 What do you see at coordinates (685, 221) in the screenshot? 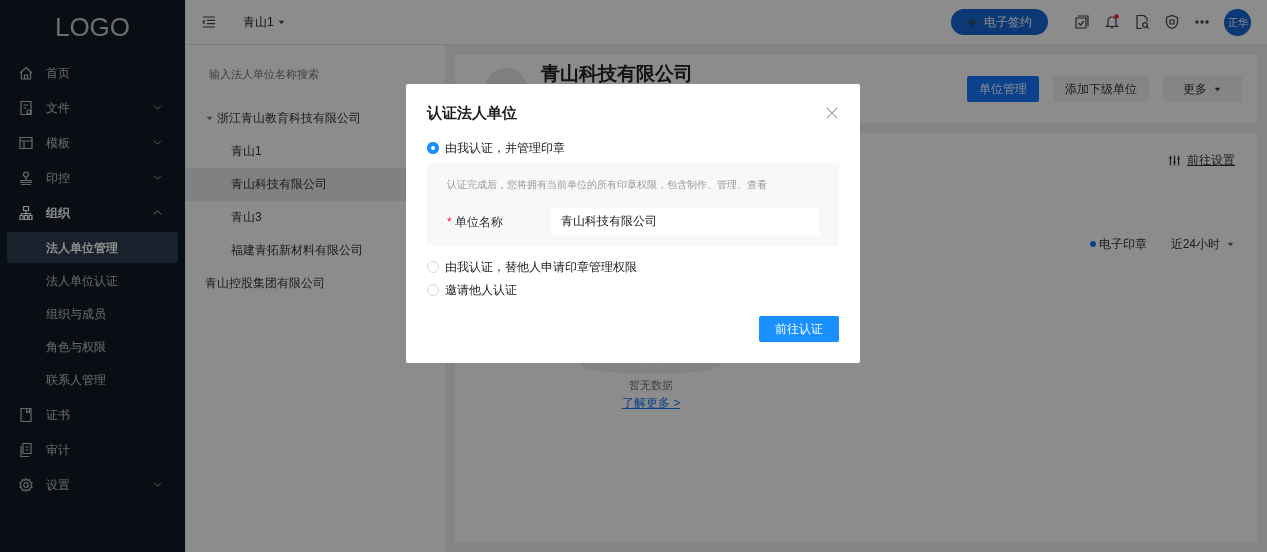
I see `input-field: 青山科技有限公司` at bounding box center [685, 221].